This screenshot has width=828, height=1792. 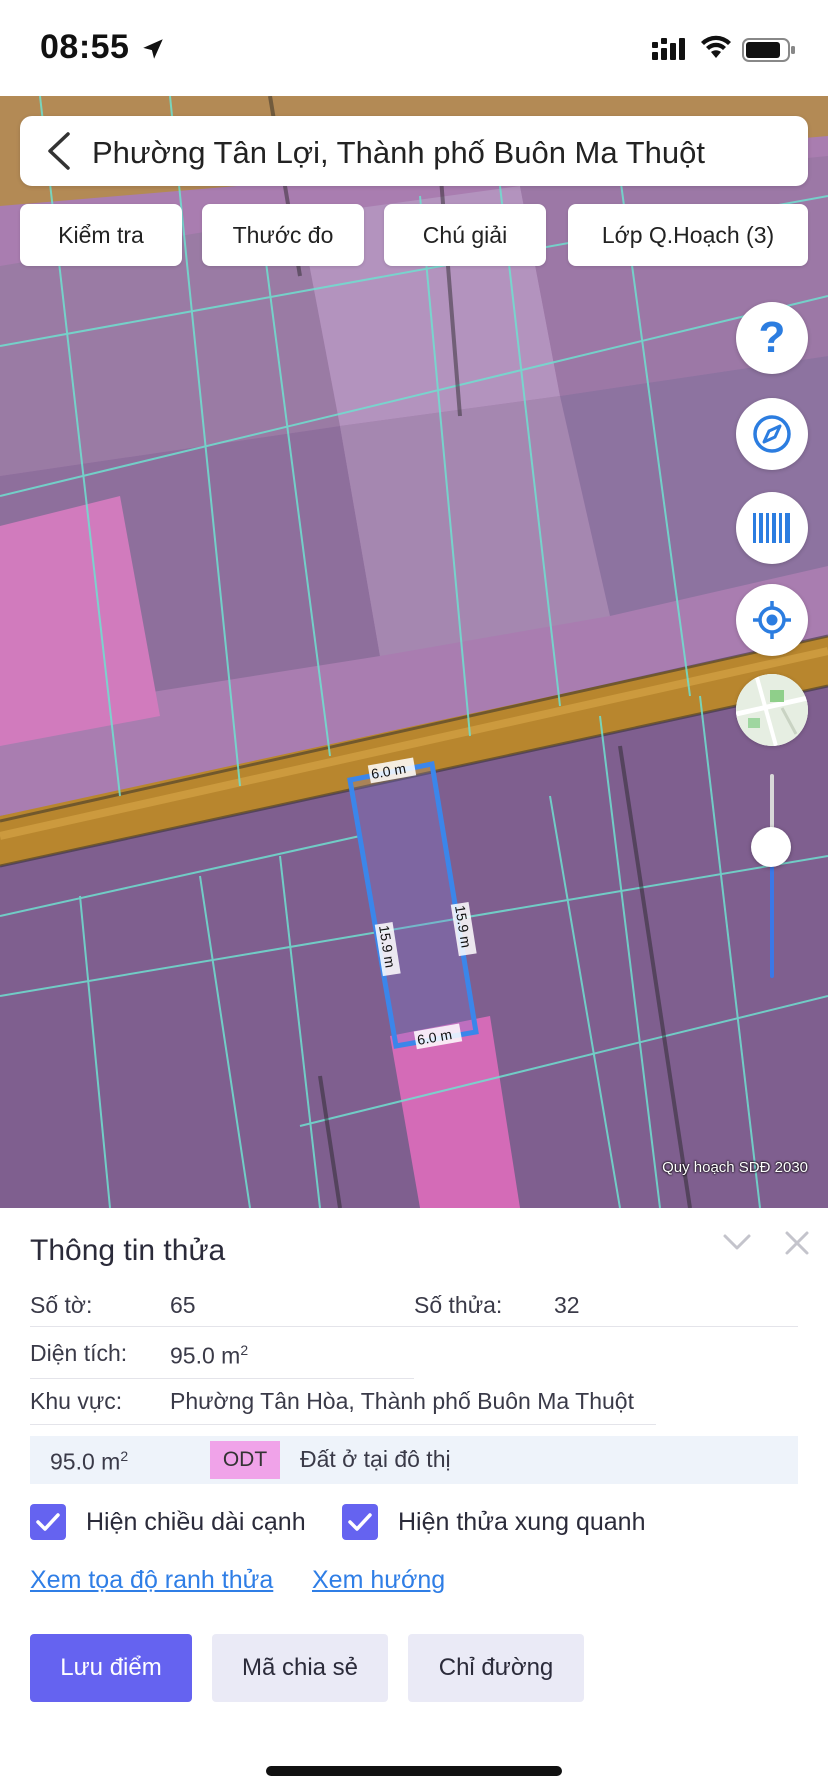 What do you see at coordinates (183, 1305) in the screenshot?
I see `so-to-value: 65` at bounding box center [183, 1305].